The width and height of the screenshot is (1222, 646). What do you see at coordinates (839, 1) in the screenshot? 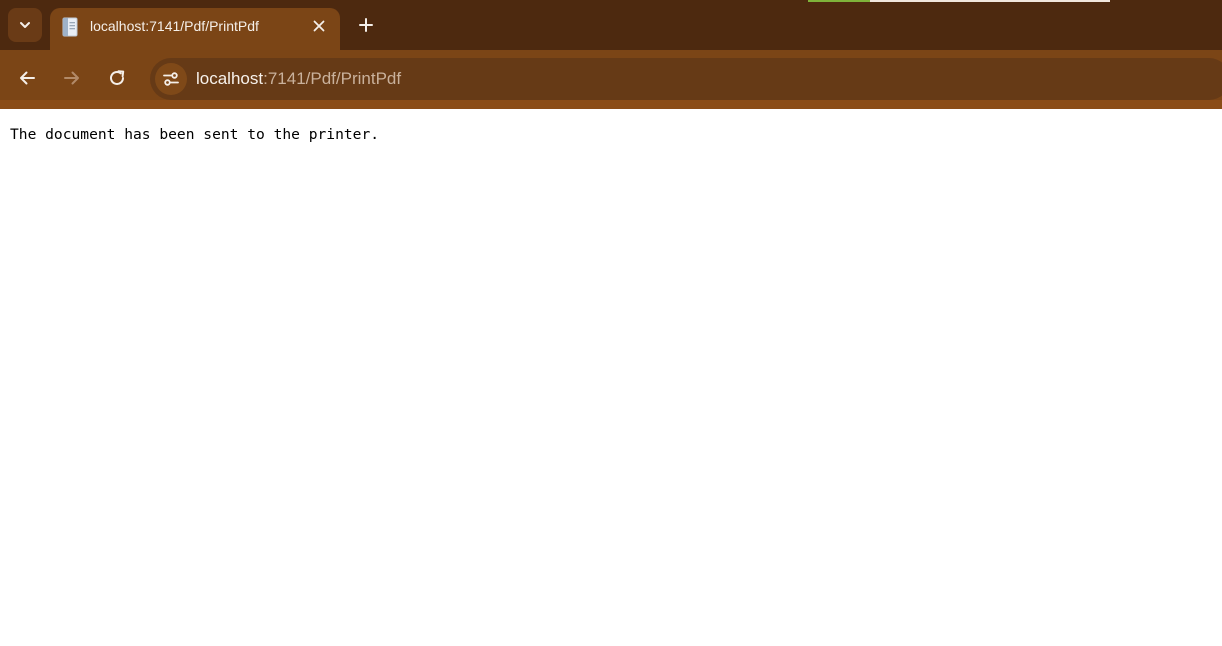
I see `tab-group-indicator` at bounding box center [839, 1].